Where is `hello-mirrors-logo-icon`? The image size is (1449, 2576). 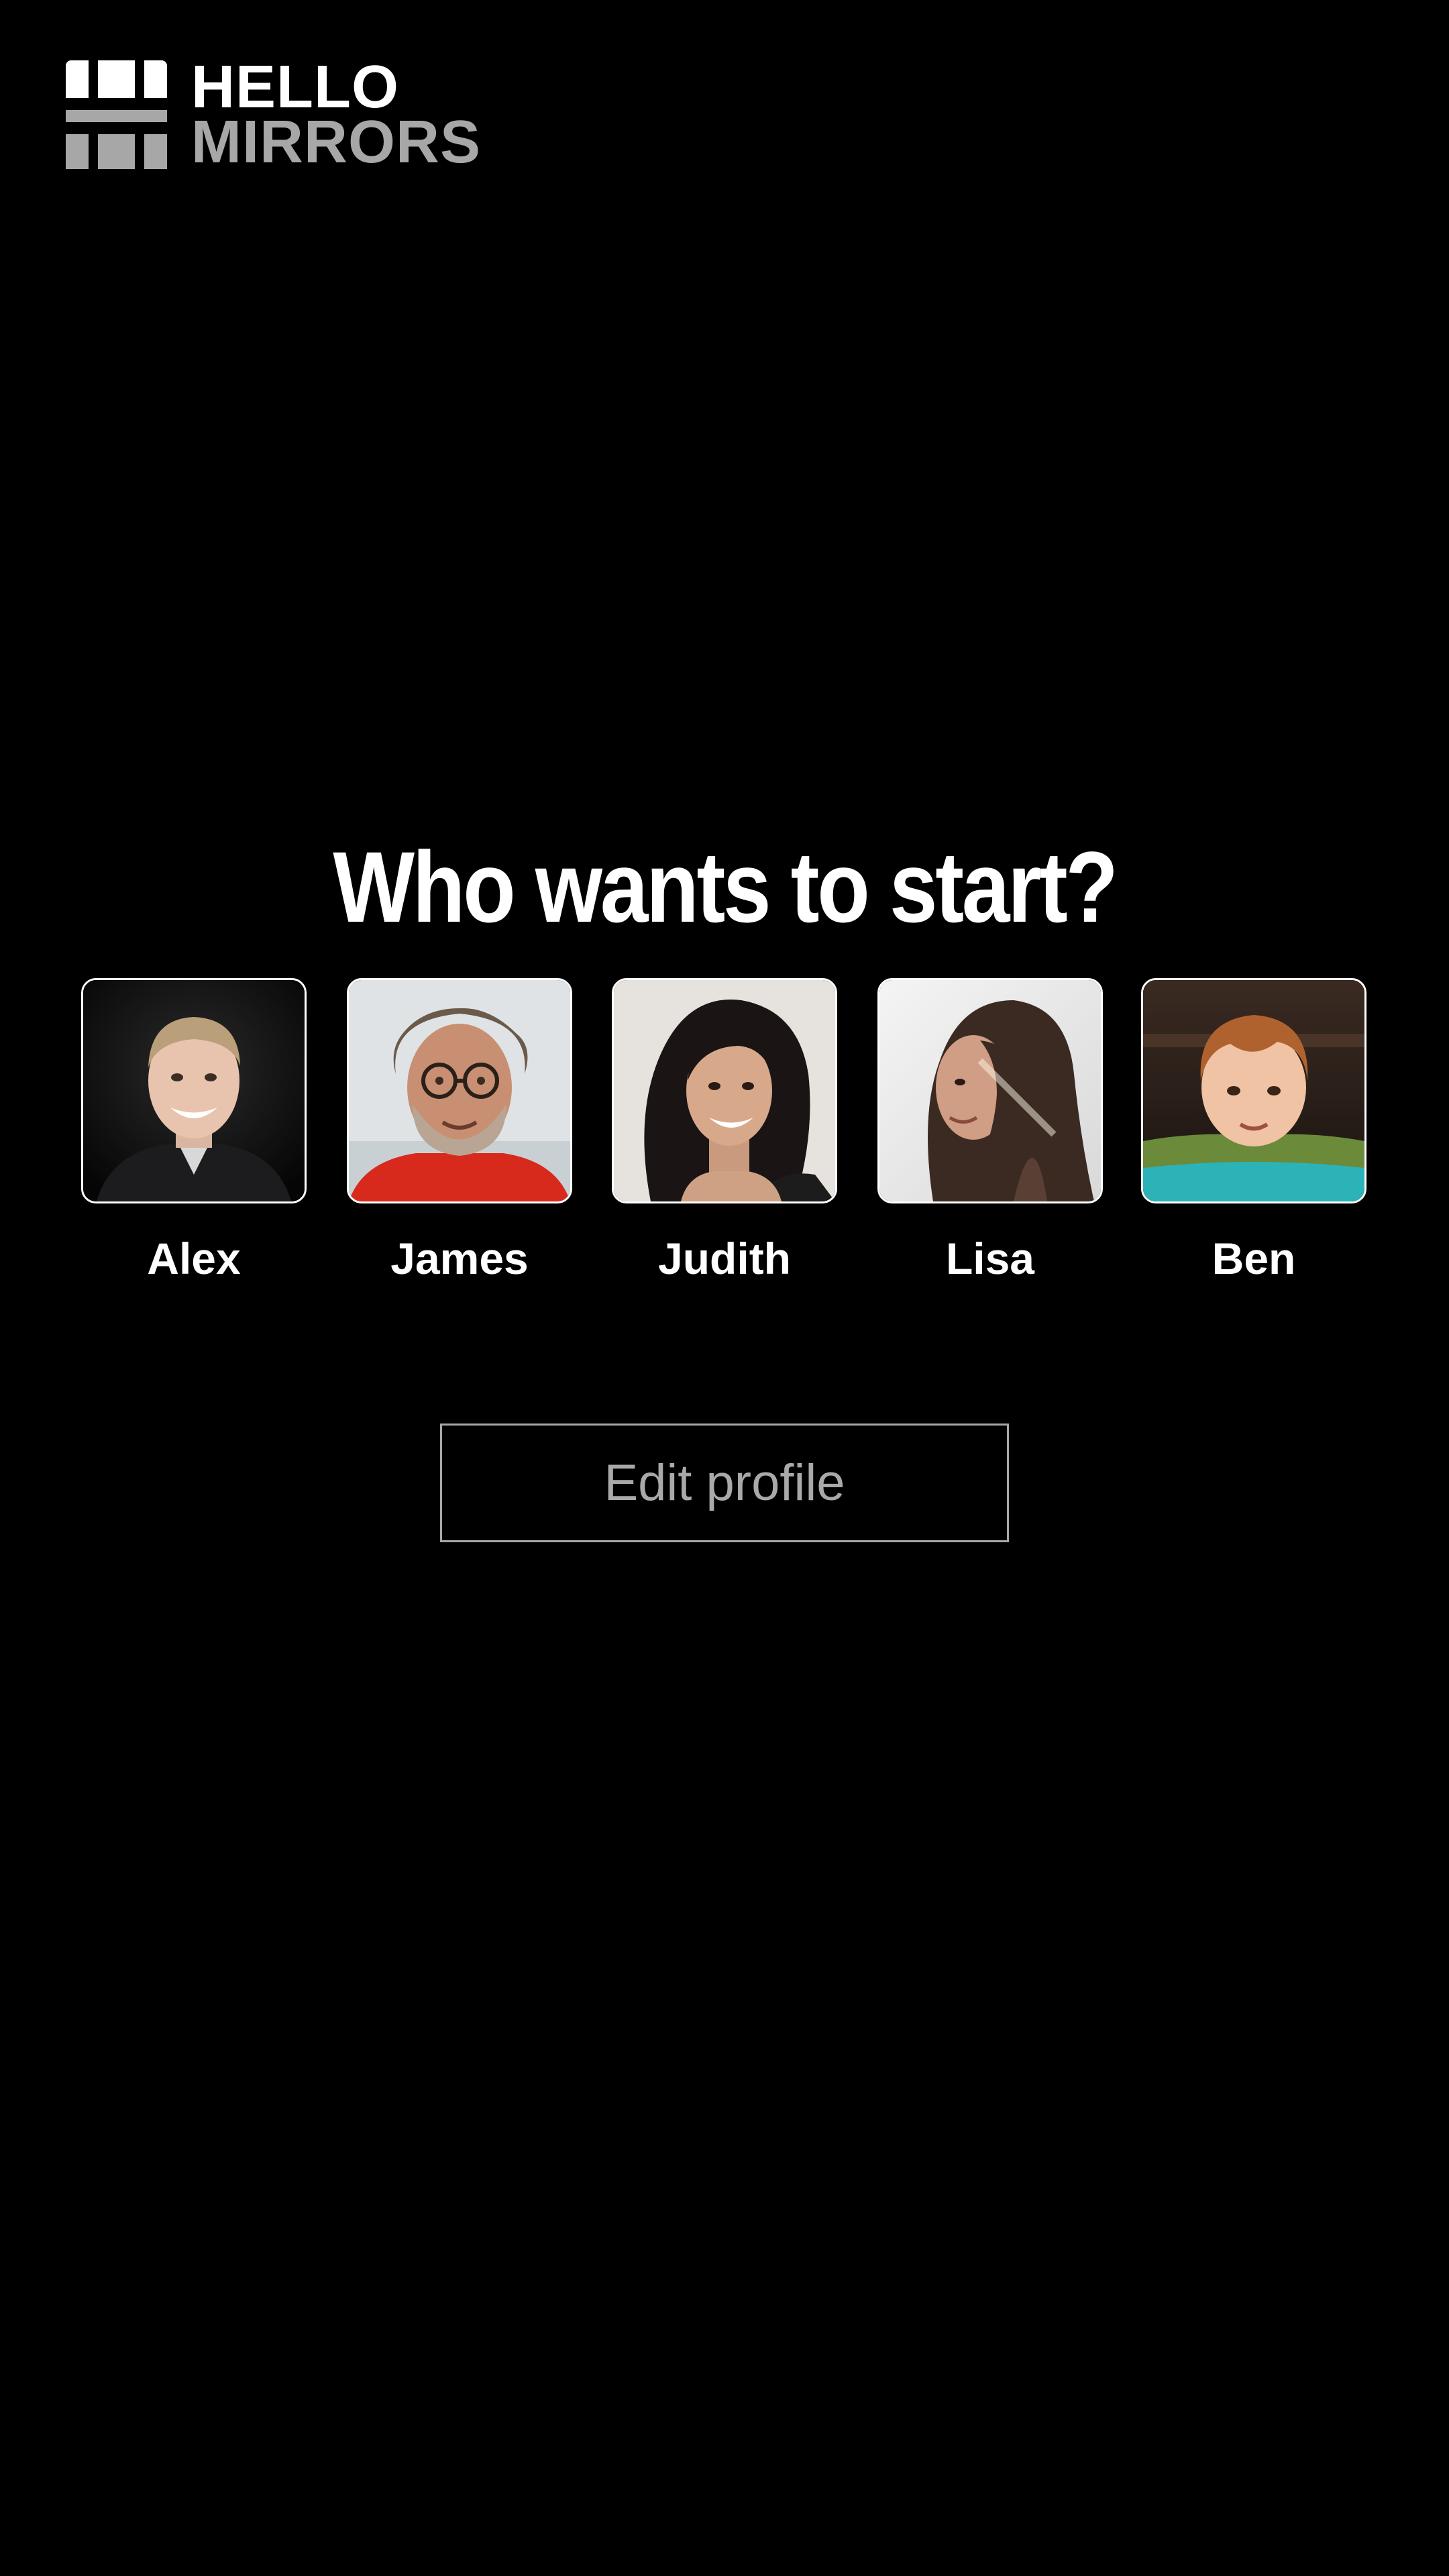
hello-mirrors-logo-icon is located at coordinates (116, 114).